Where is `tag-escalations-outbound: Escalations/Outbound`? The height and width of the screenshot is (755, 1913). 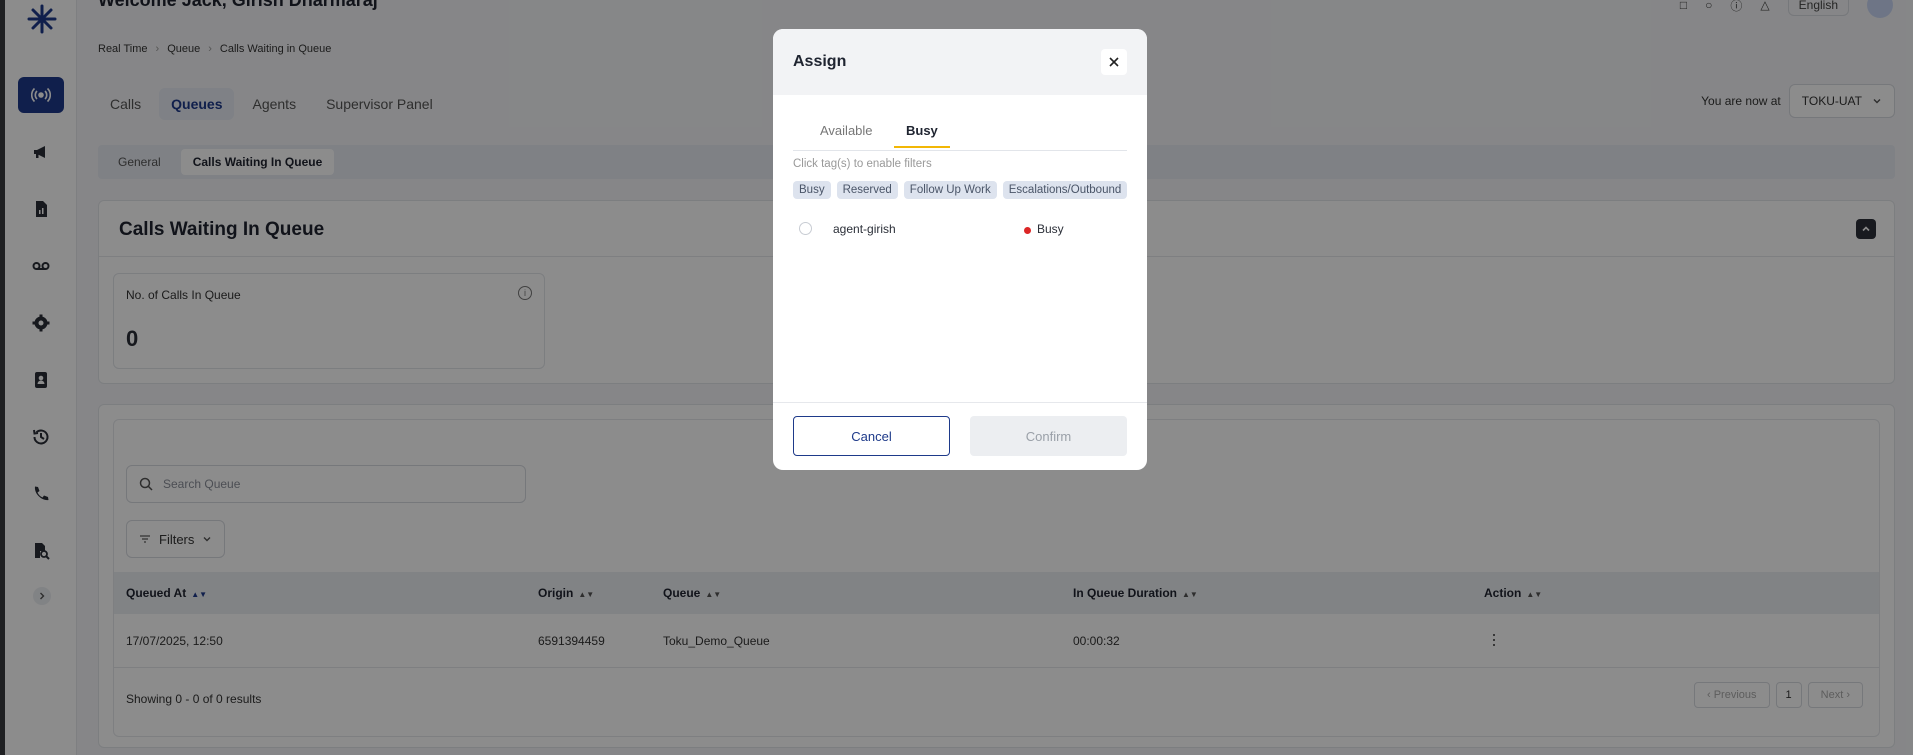
tag-escalations-outbound: Escalations/Outbound is located at coordinates (1064, 190).